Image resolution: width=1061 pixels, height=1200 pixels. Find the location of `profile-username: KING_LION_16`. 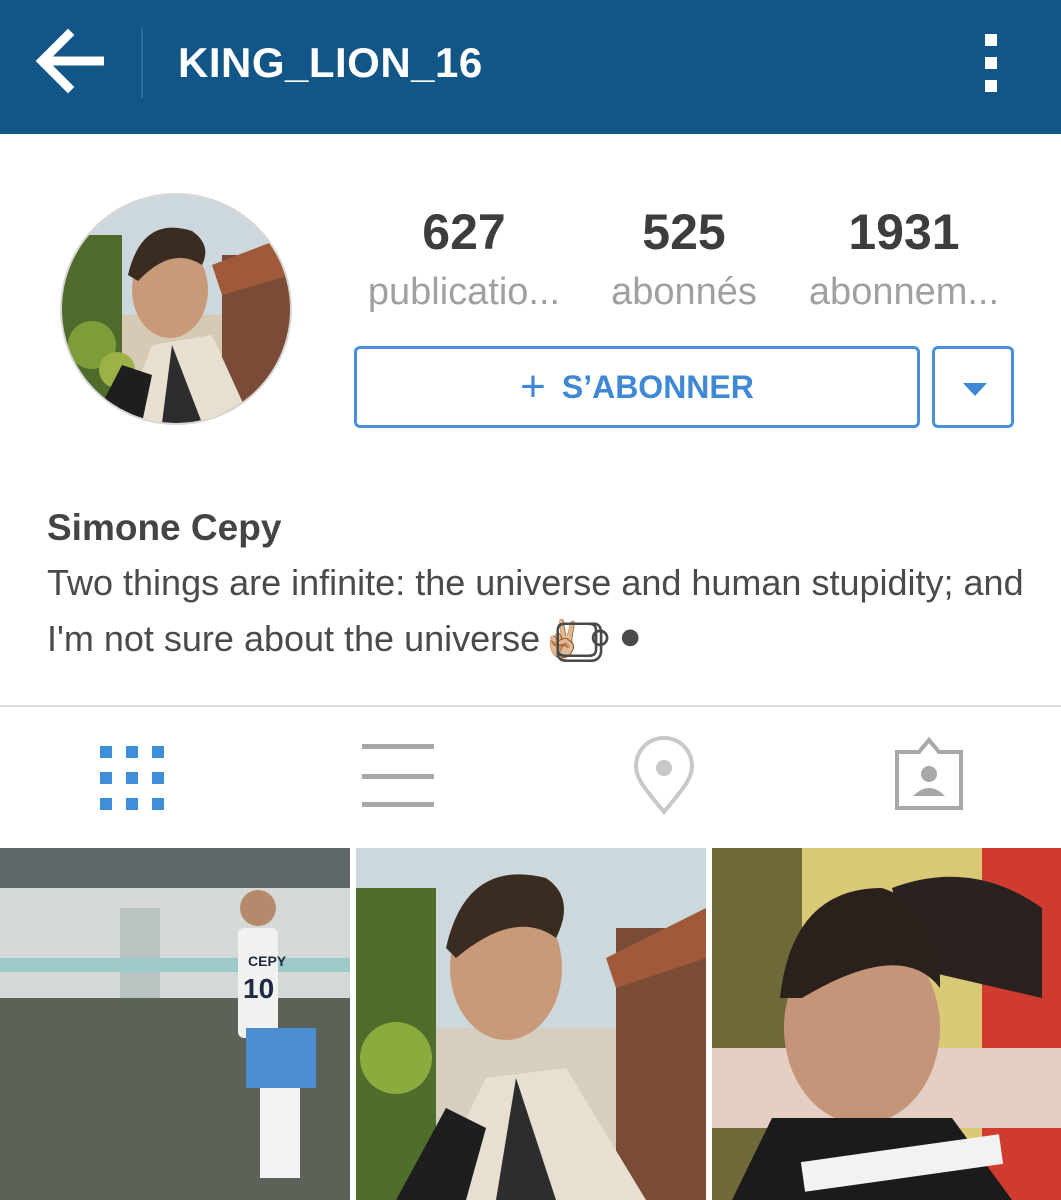

profile-username: KING_LION_16 is located at coordinates (330, 62).